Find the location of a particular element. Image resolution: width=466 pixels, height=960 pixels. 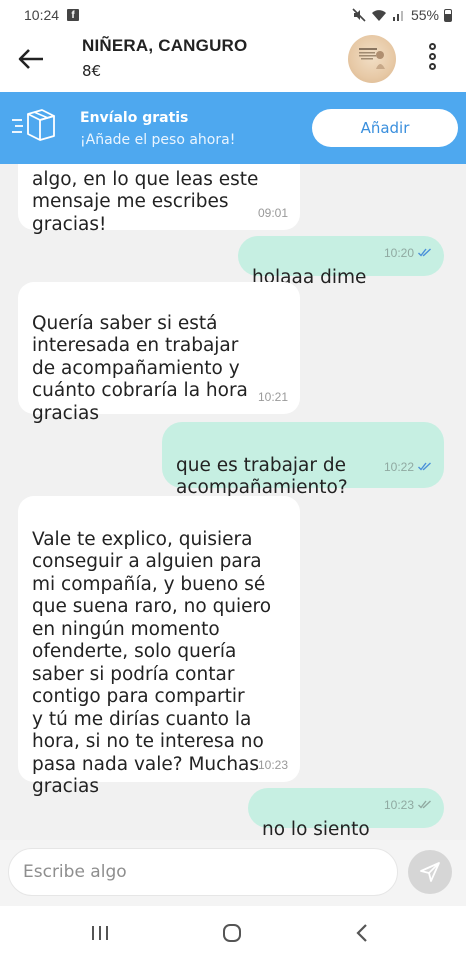

wifi-icon is located at coordinates (378, 15).